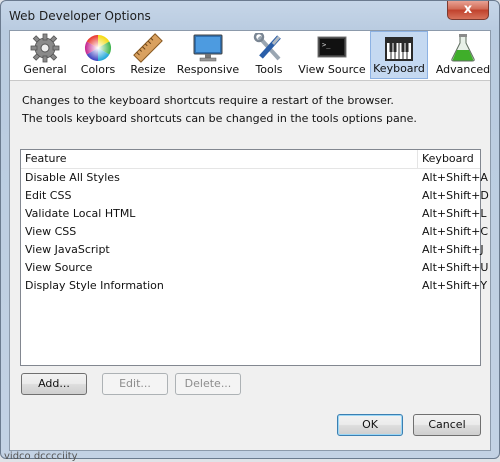 The image size is (500, 462). Describe the element at coordinates (254, 286) in the screenshot. I see `table-row: Display Style Information Alt+Shift+Y` at that location.